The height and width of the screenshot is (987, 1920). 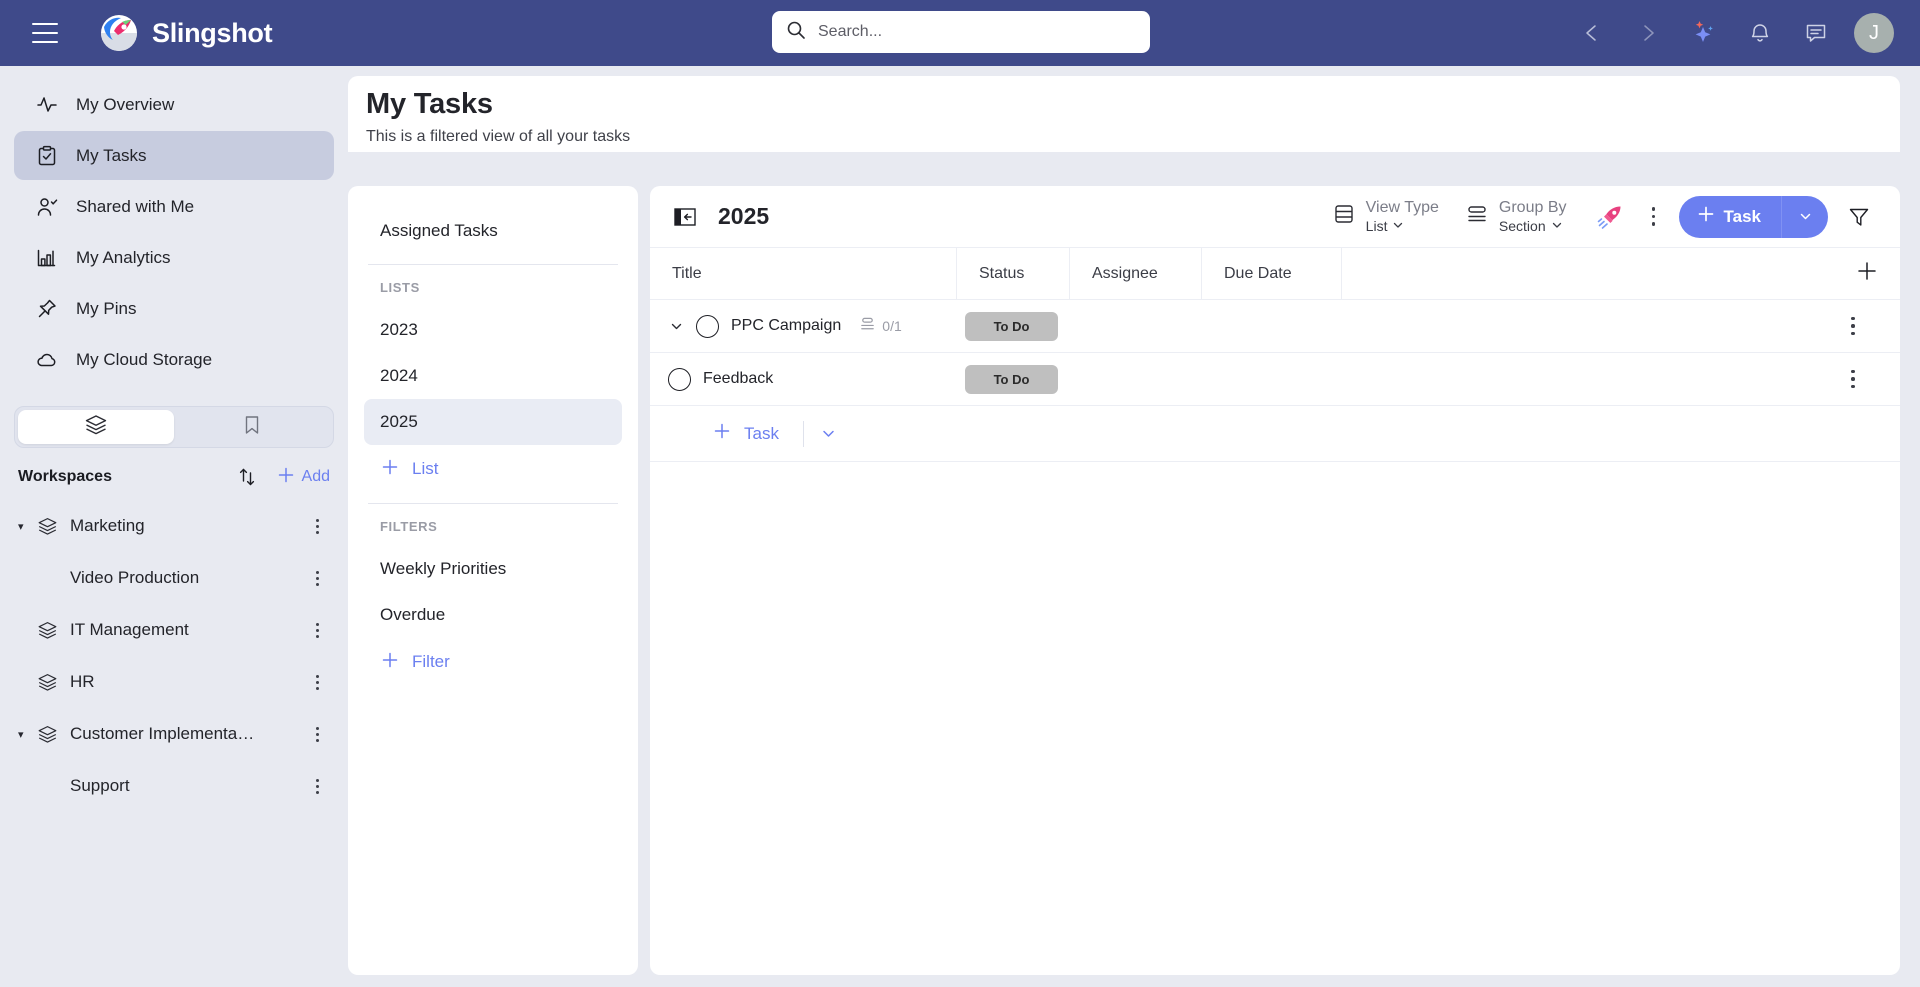 I want to click on sidebar-item-my-tasks: My Tasks, so click(x=174, y=155).